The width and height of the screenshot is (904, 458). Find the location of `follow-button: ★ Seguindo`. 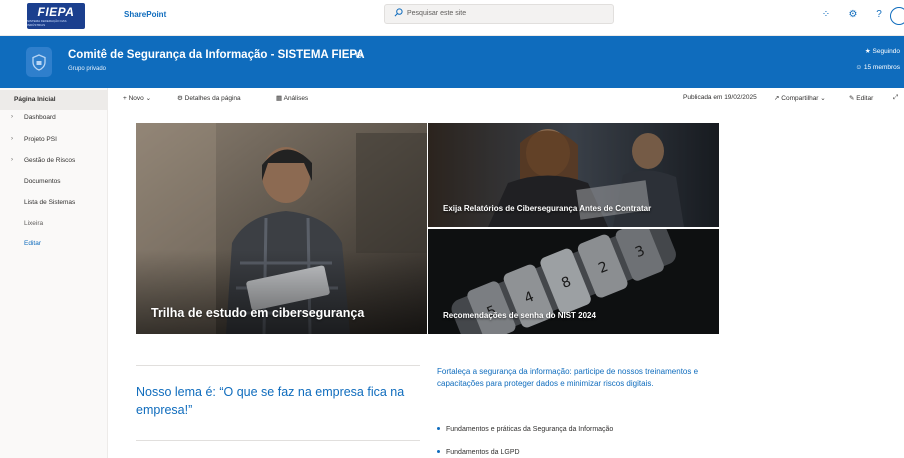

follow-button: ★ Seguindo is located at coordinates (882, 51).